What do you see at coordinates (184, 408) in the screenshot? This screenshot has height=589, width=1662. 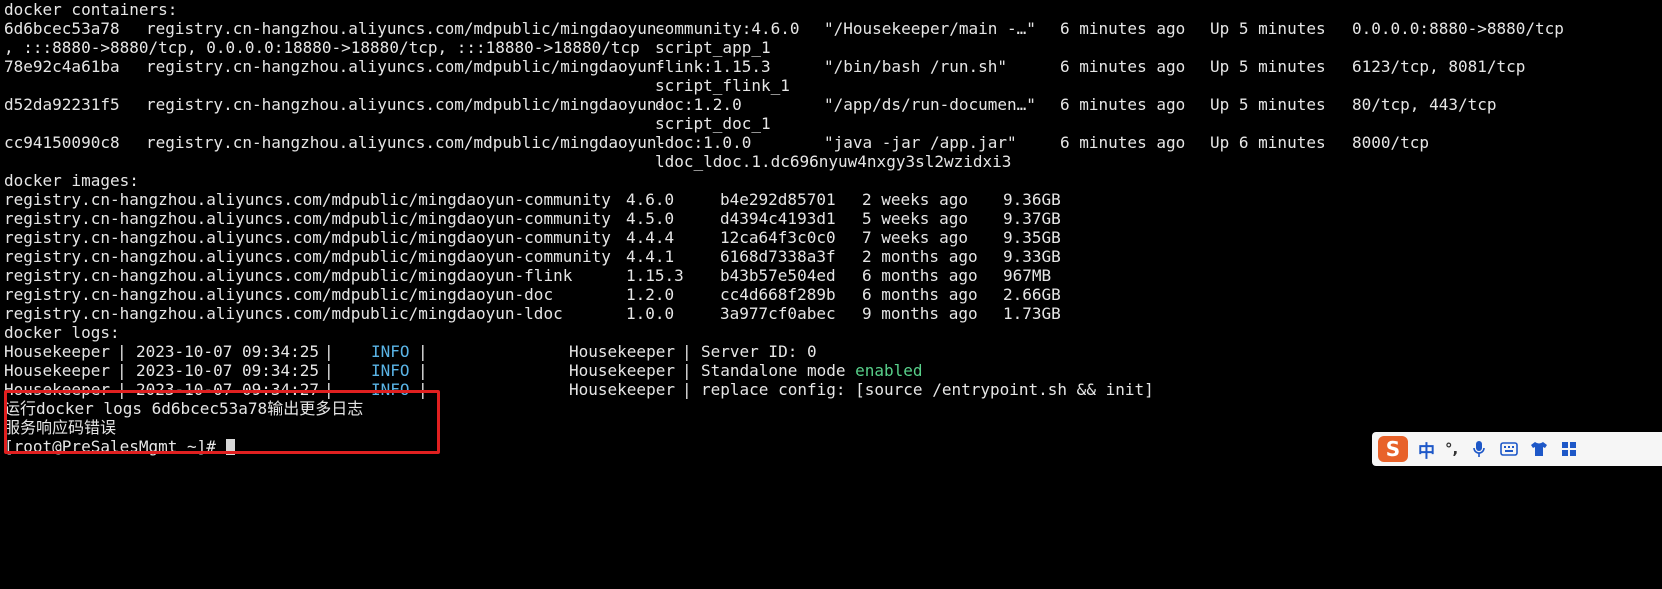 I see `hint-line: 运行docker logs 6d6bcec53a78输出更多日志` at bounding box center [184, 408].